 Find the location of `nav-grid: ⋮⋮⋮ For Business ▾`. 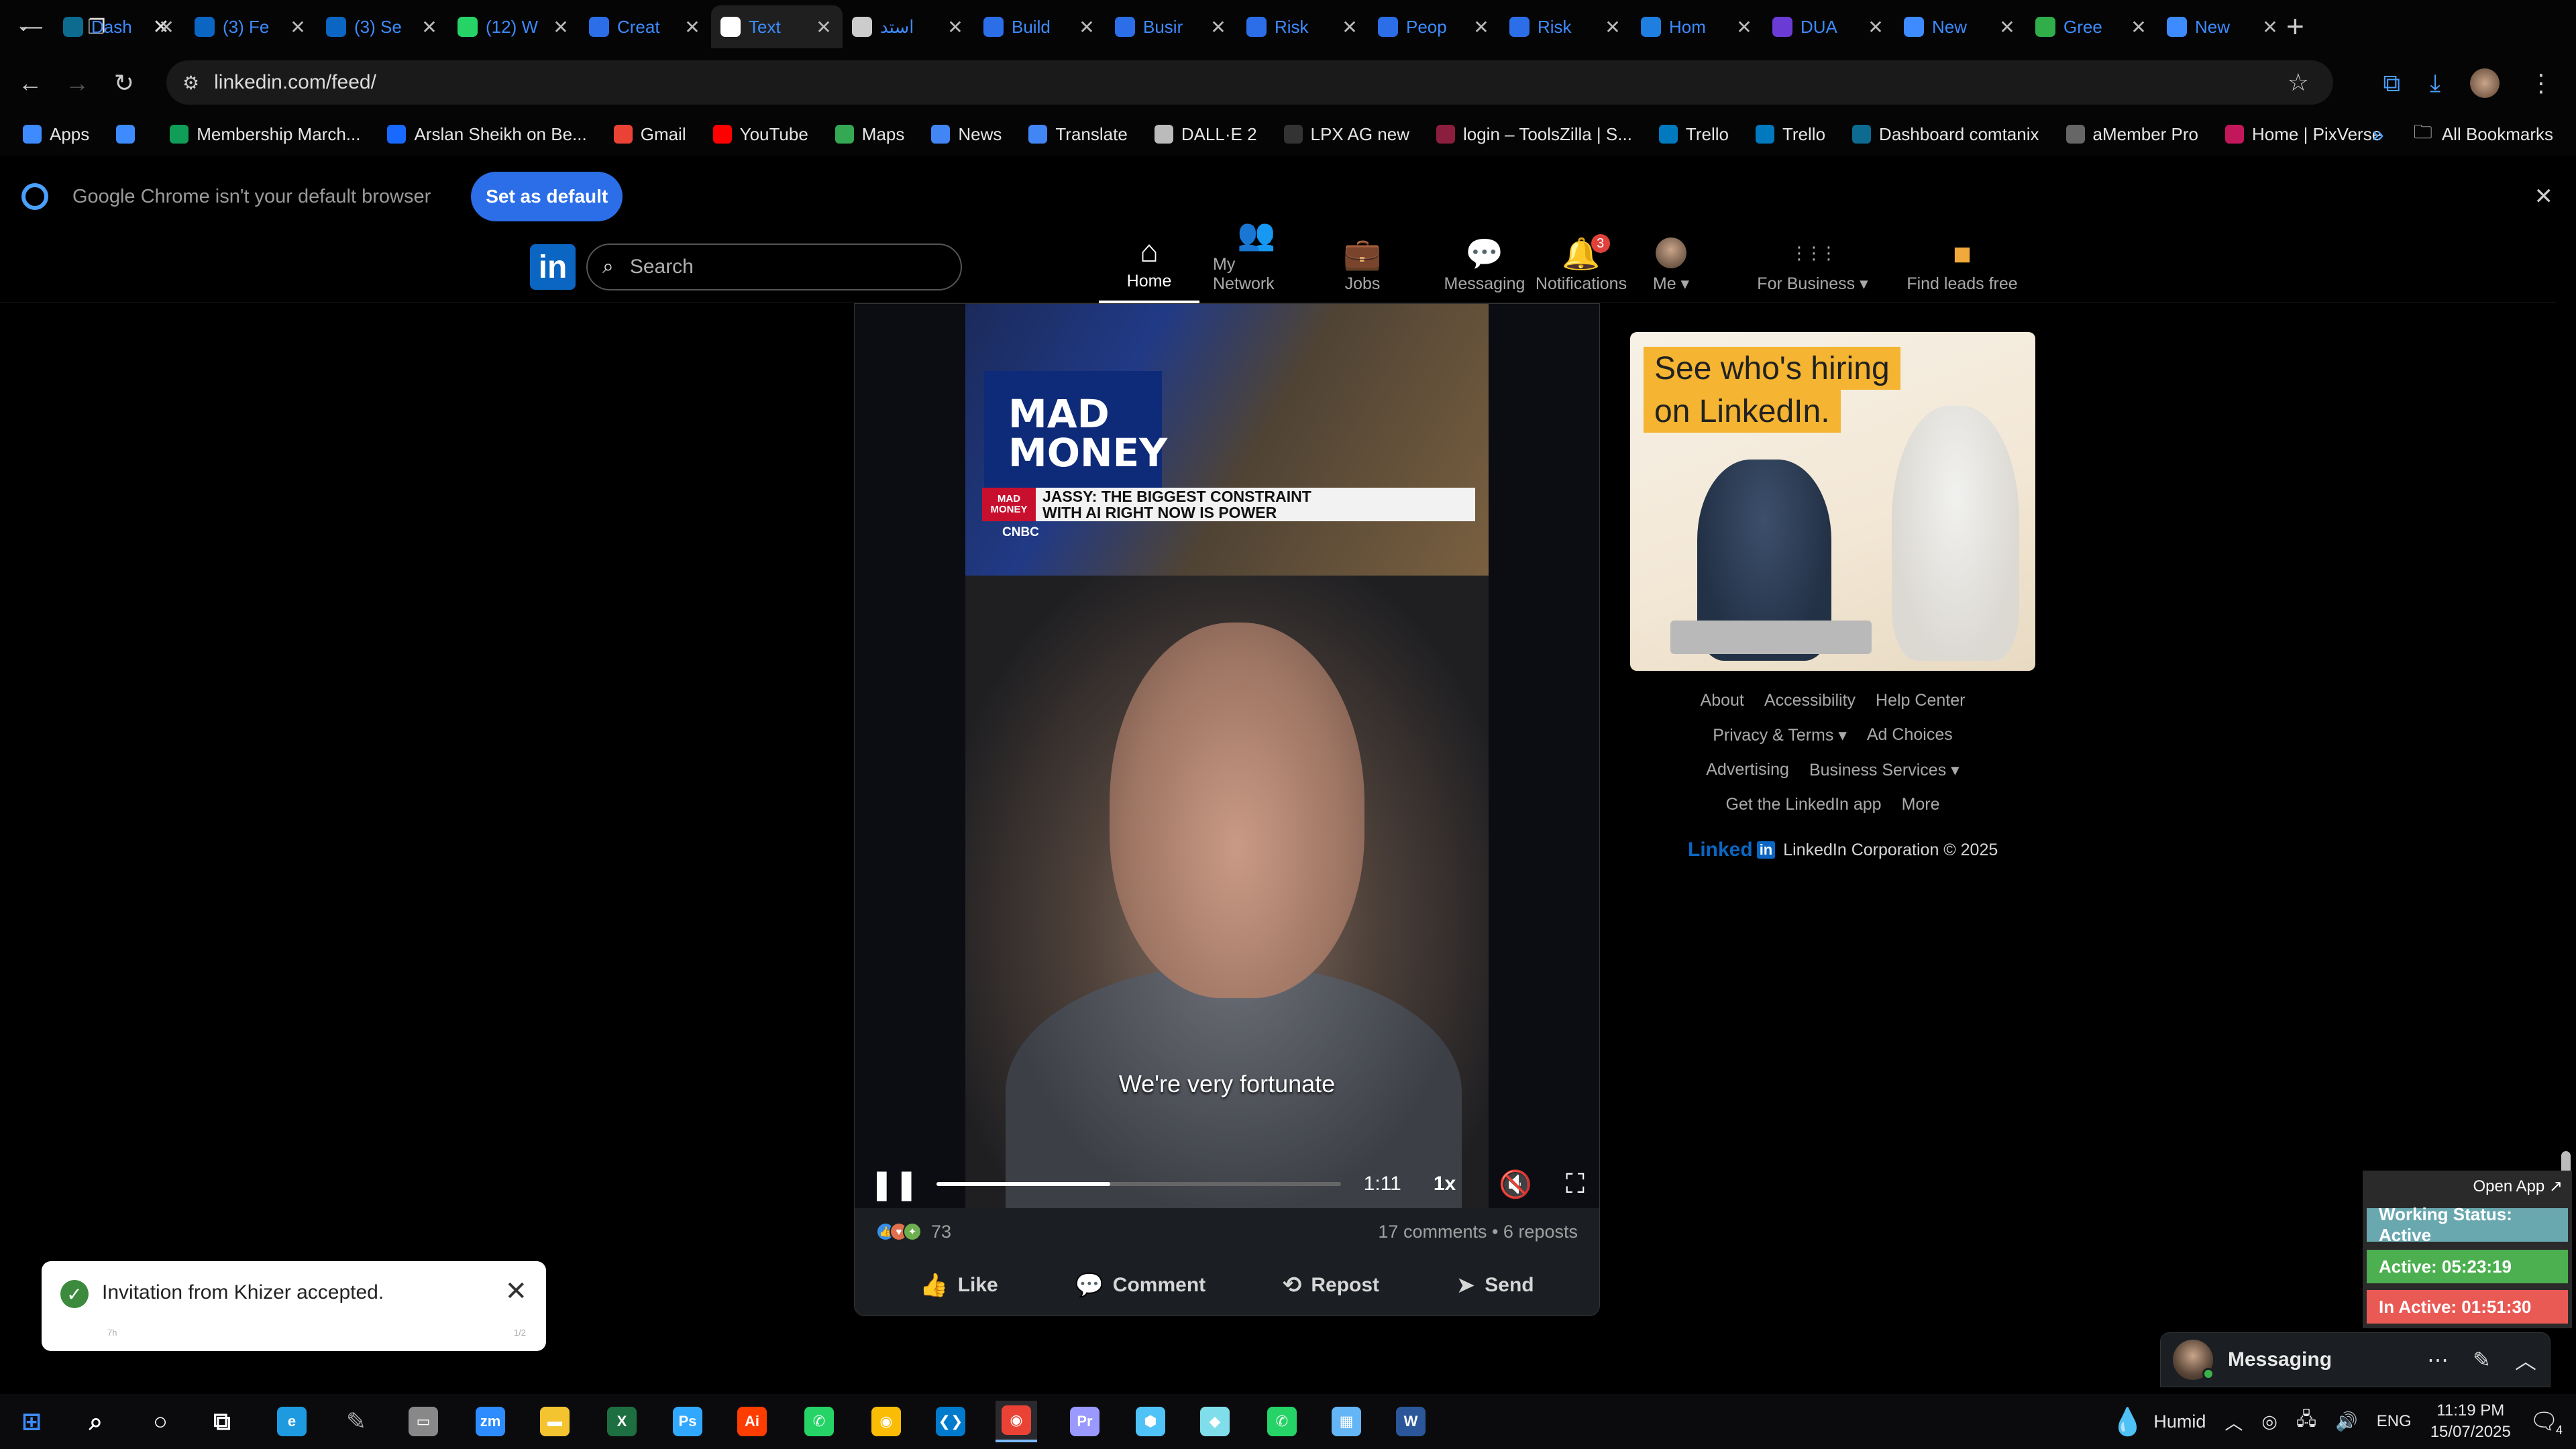

nav-grid: ⋮⋮⋮ For Business ▾ is located at coordinates (1812, 267).